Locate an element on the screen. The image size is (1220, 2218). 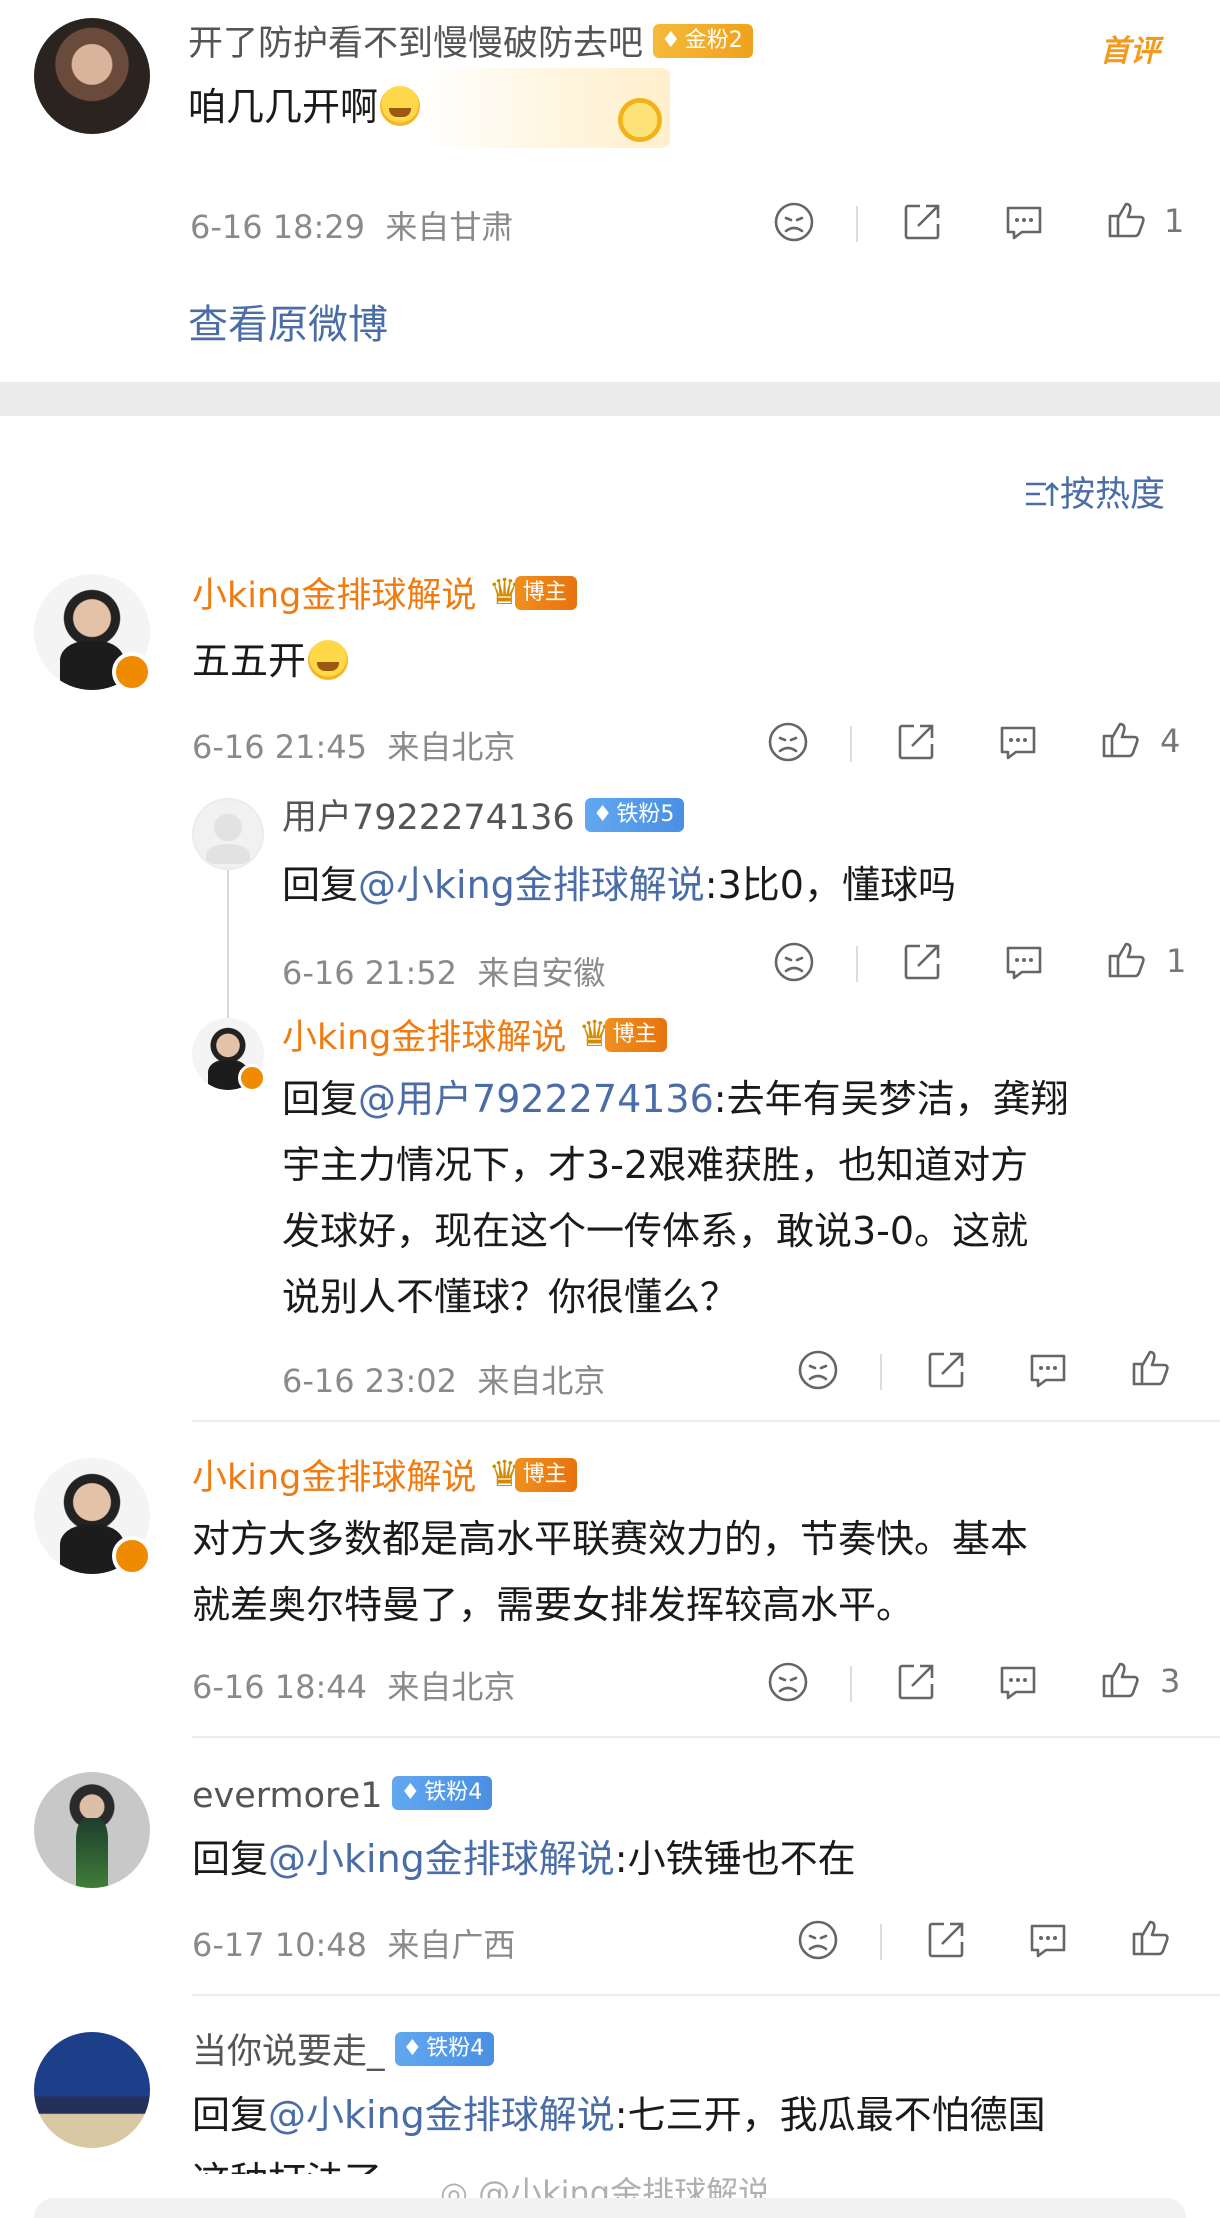
thread-line is located at coordinates (228, 945).